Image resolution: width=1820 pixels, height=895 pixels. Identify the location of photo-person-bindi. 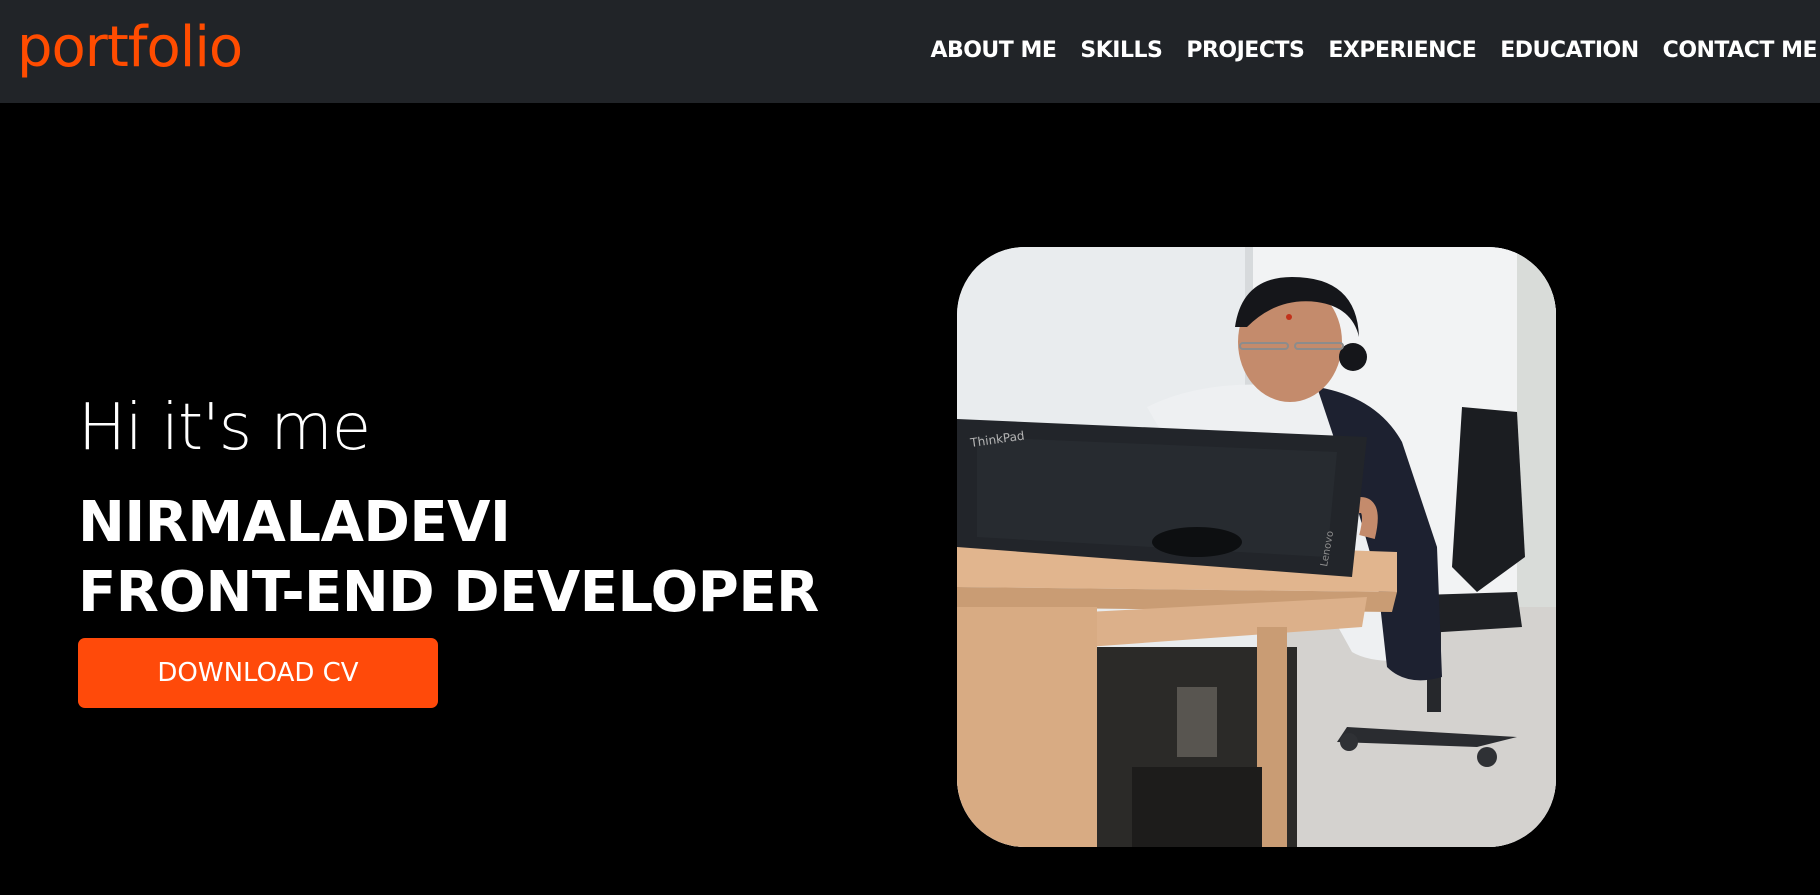
(1289, 317).